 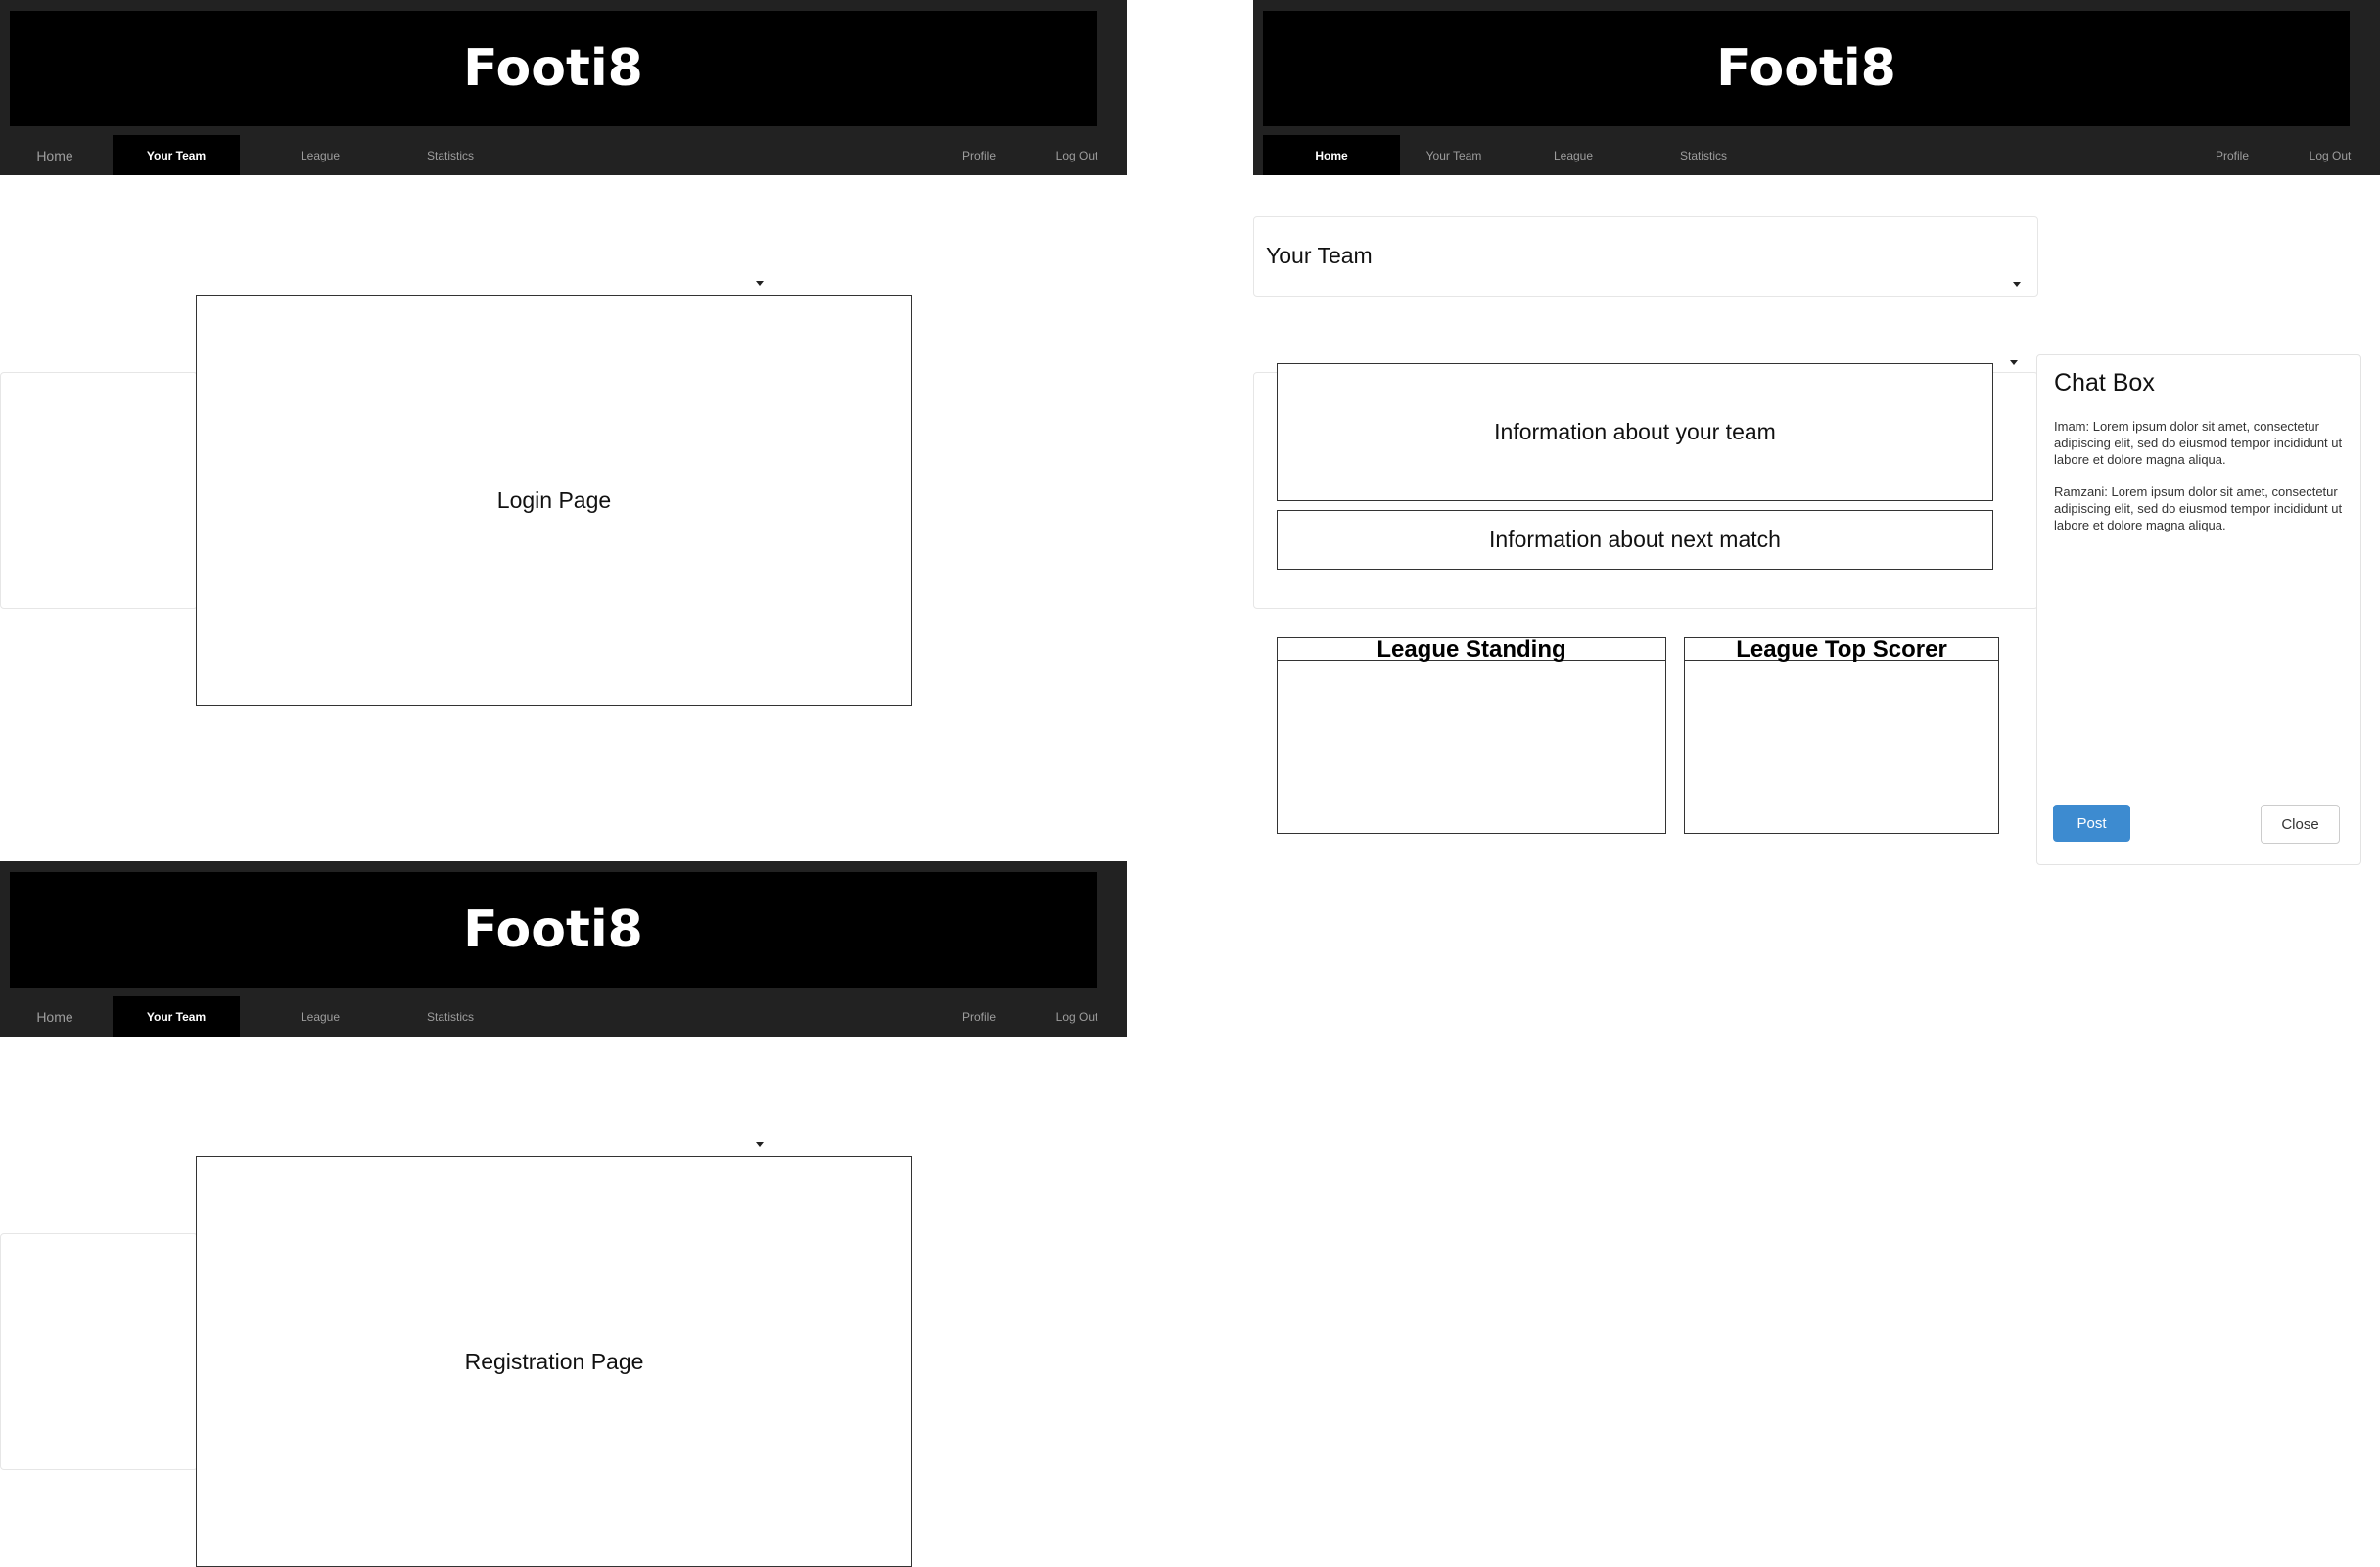 What do you see at coordinates (1471, 735) in the screenshot?
I see `league-standing-table: League Standing` at bounding box center [1471, 735].